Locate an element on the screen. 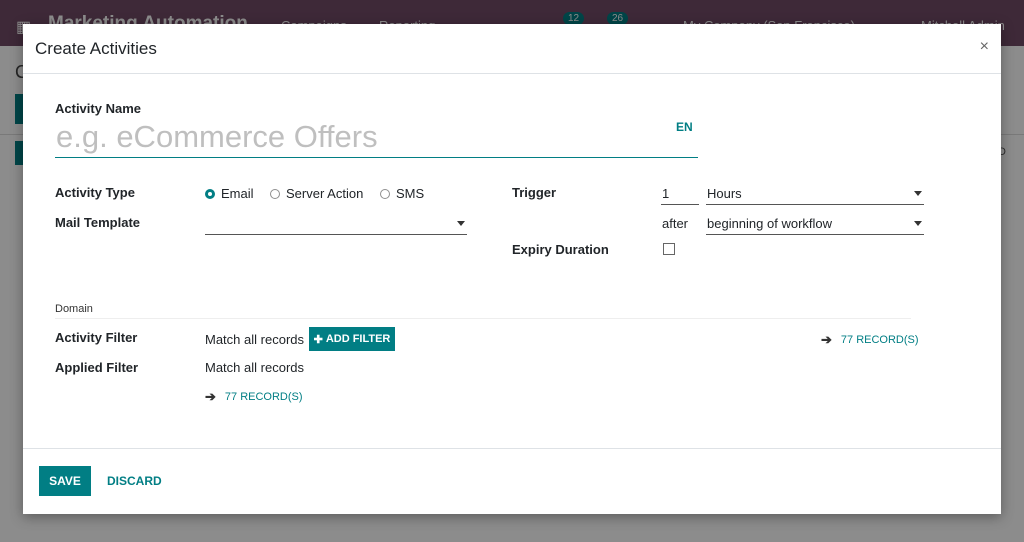 The width and height of the screenshot is (1024, 542). activity-filter-label: Activity Filter is located at coordinates (96, 337).